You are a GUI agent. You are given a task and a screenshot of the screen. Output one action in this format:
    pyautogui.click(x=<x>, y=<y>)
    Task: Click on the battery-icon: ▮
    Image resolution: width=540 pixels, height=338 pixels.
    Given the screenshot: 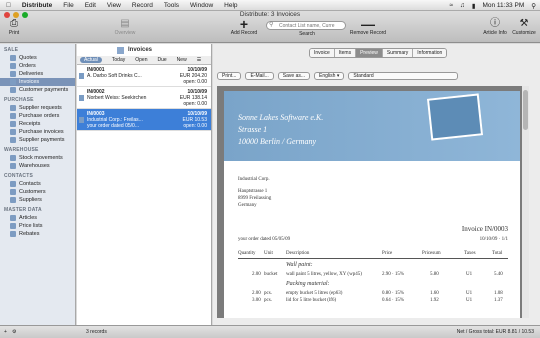 What is the action you would take?
    pyautogui.click(x=474, y=6)
    